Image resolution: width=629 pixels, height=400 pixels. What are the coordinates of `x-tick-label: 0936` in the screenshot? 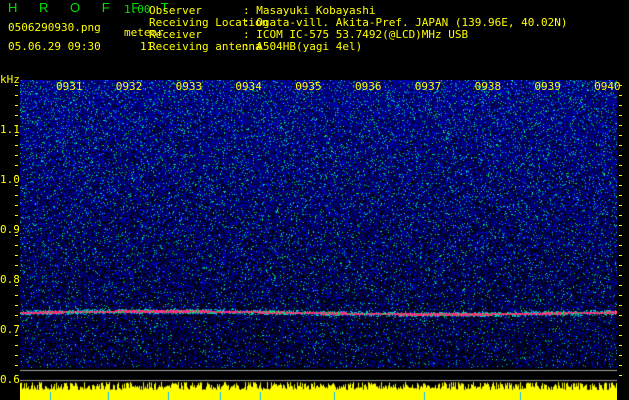 It's located at (368, 86).